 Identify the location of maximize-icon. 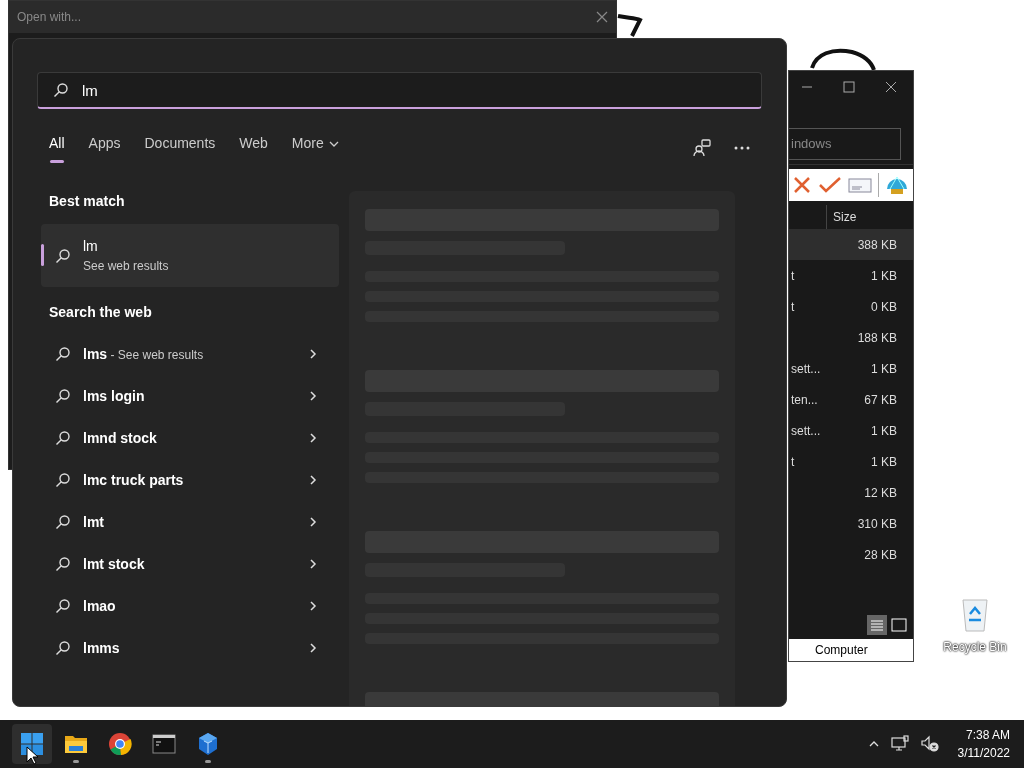
(849, 87).